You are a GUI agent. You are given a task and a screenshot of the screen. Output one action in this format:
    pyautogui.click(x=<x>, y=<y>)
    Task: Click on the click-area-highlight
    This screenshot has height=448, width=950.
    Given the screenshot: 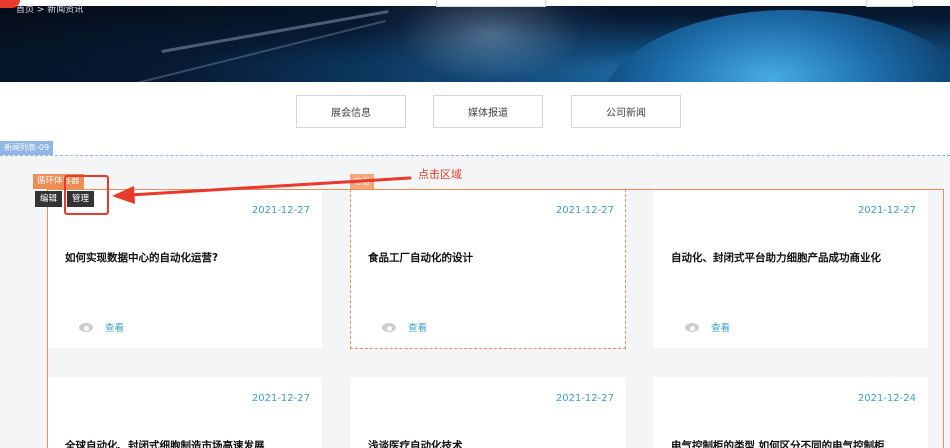 What is the action you would take?
    pyautogui.click(x=86, y=195)
    